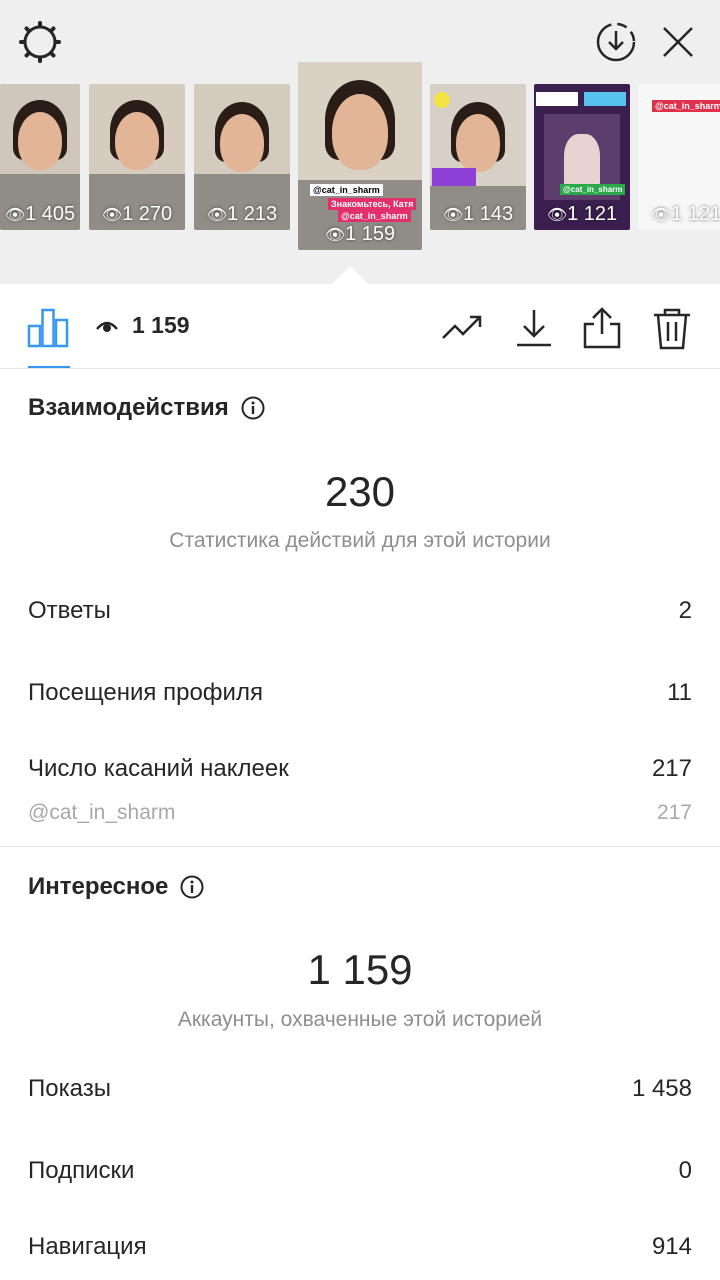 The height and width of the screenshot is (1280, 720). Describe the element at coordinates (242, 157) in the screenshot. I see `story-thumbnail: 👁1 213` at that location.